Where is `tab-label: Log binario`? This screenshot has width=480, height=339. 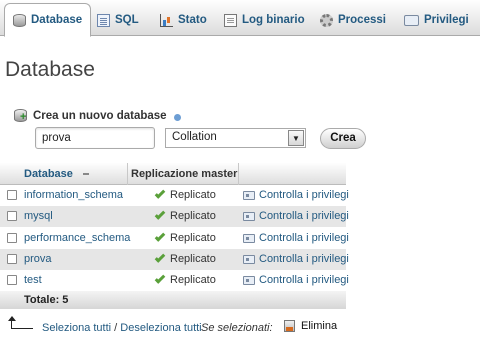
tab-label: Log binario is located at coordinates (273, 20).